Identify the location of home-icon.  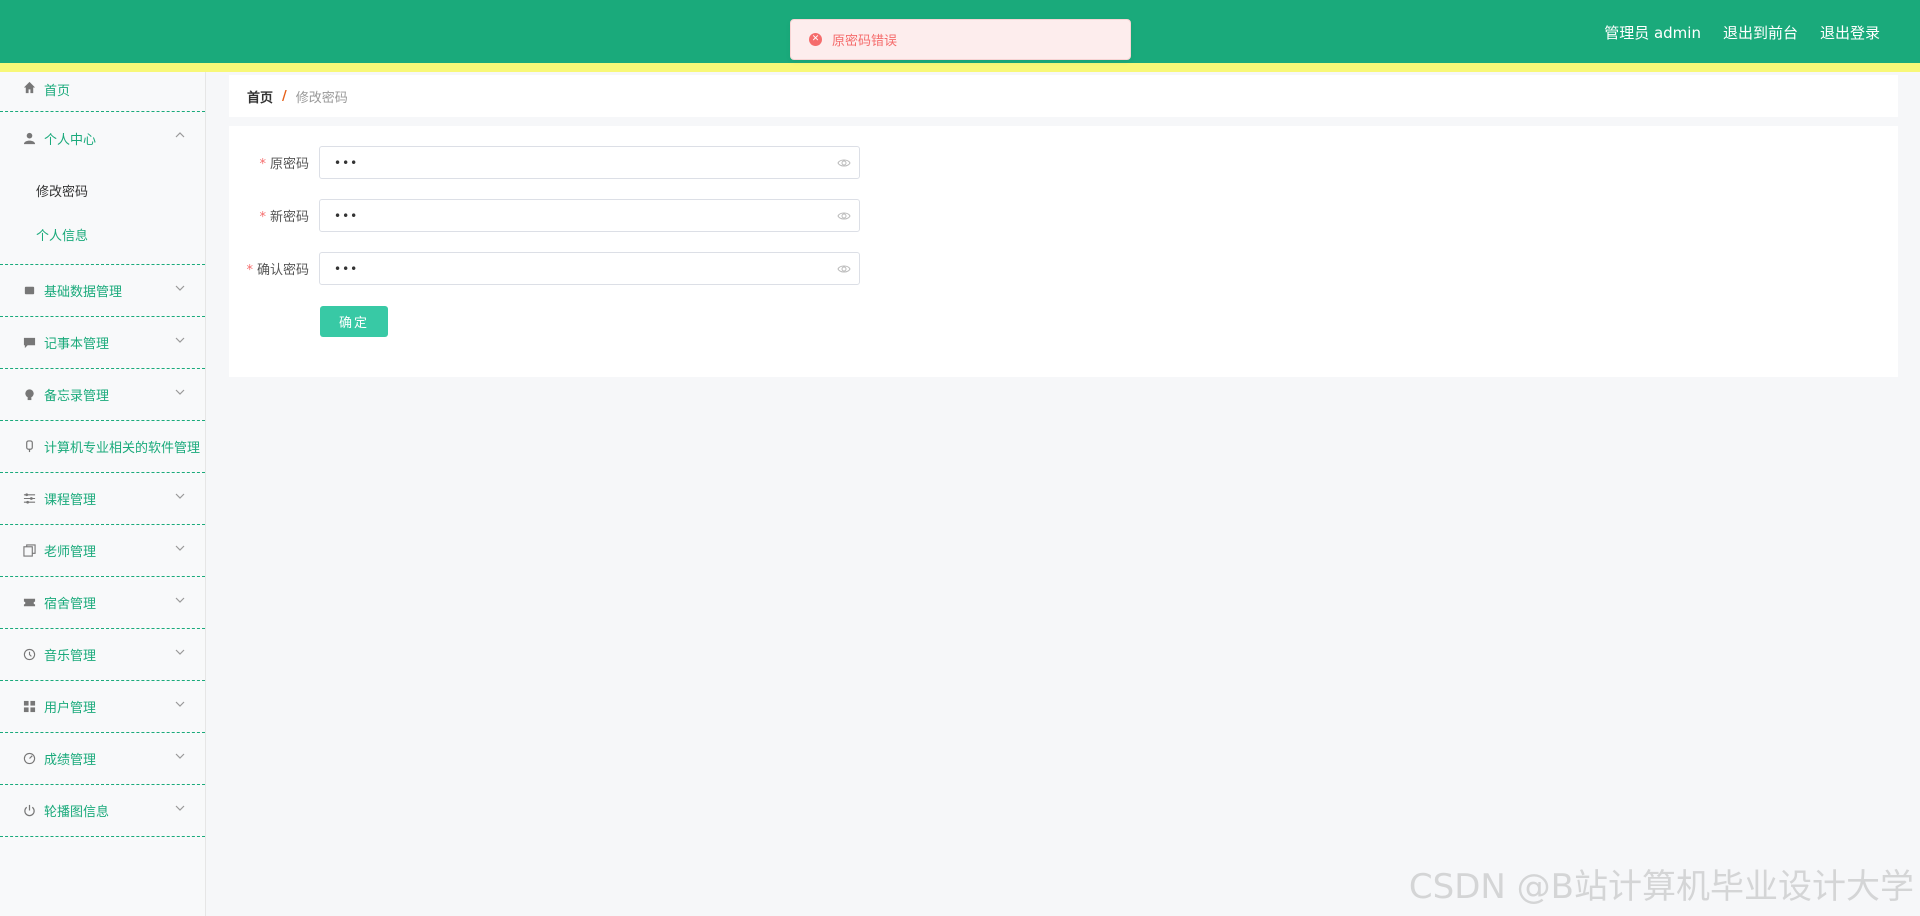
(29, 87).